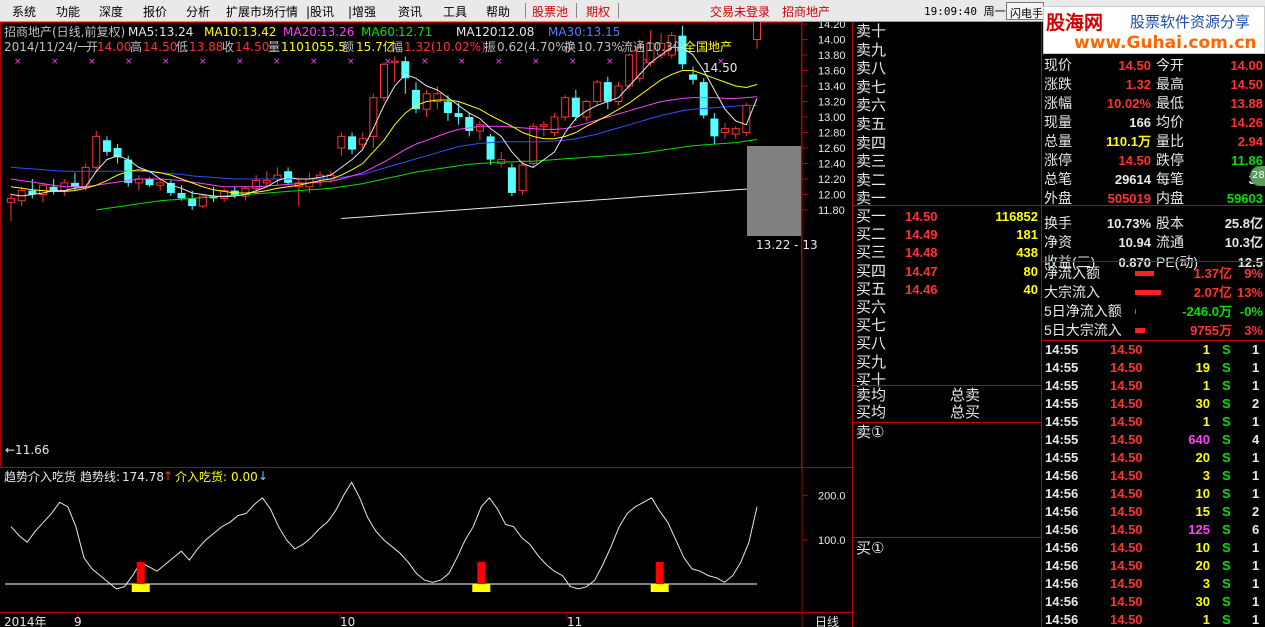  I want to click on flow-label: 5日大宗流入, so click(1083, 330).